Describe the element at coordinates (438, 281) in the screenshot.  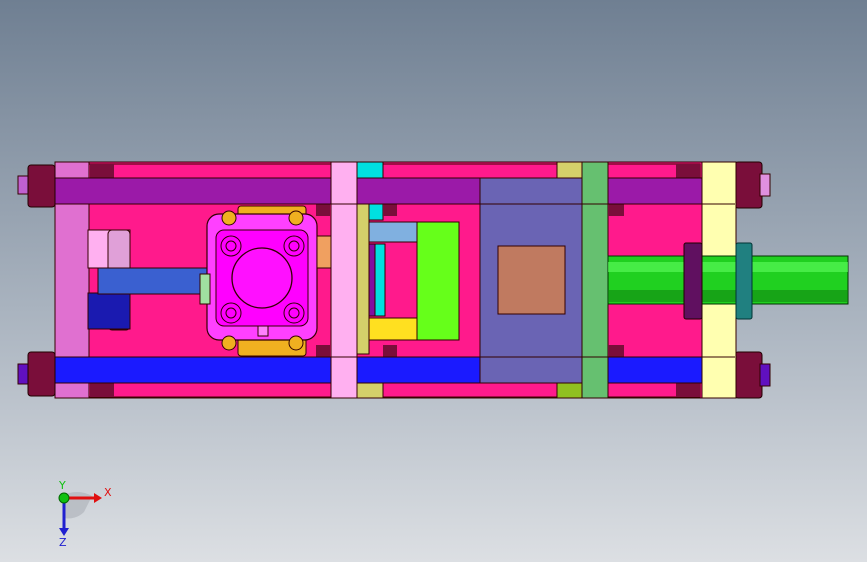
I see `lime-block` at that location.